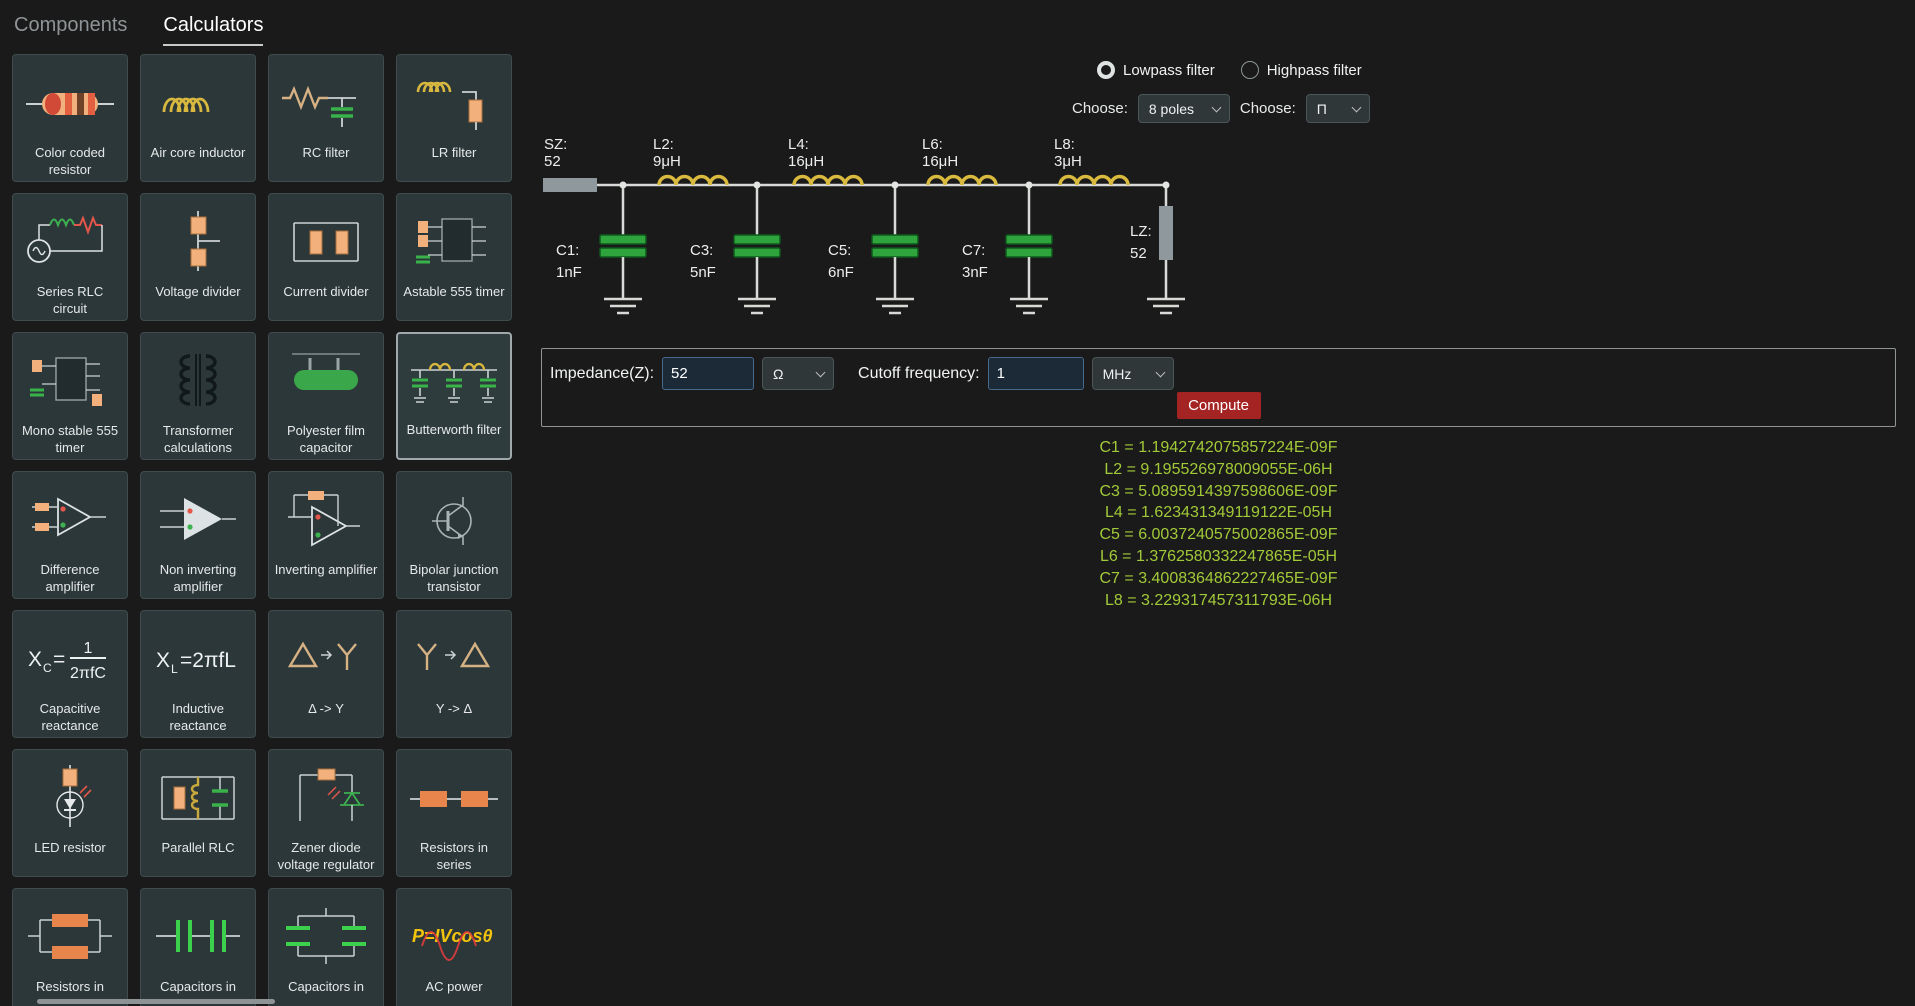  What do you see at coordinates (70, 717) in the screenshot?
I see `calculator-tile-label: Capacitive reactance` at bounding box center [70, 717].